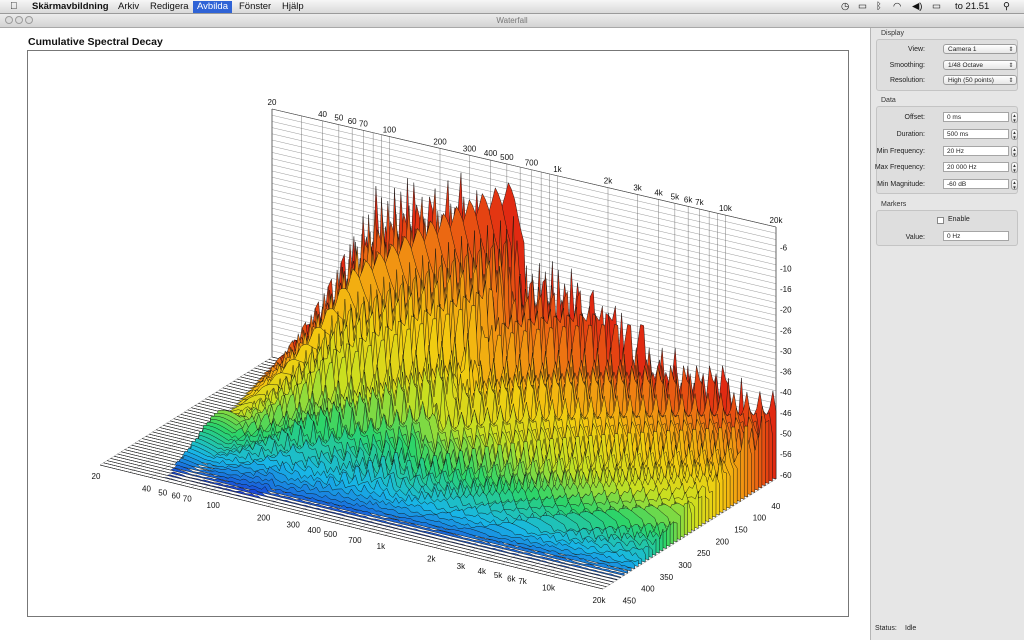 The image size is (1024, 640). Describe the element at coordinates (741, 529) in the screenshot. I see `time-tick-label: 150` at that location.